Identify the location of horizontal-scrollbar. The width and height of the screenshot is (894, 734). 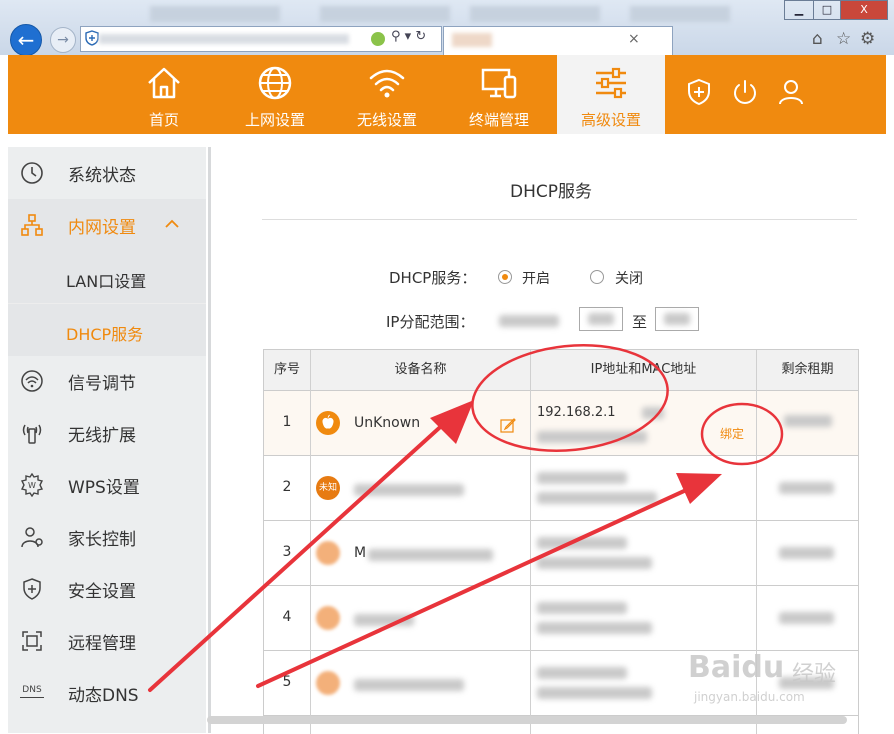
(527, 720).